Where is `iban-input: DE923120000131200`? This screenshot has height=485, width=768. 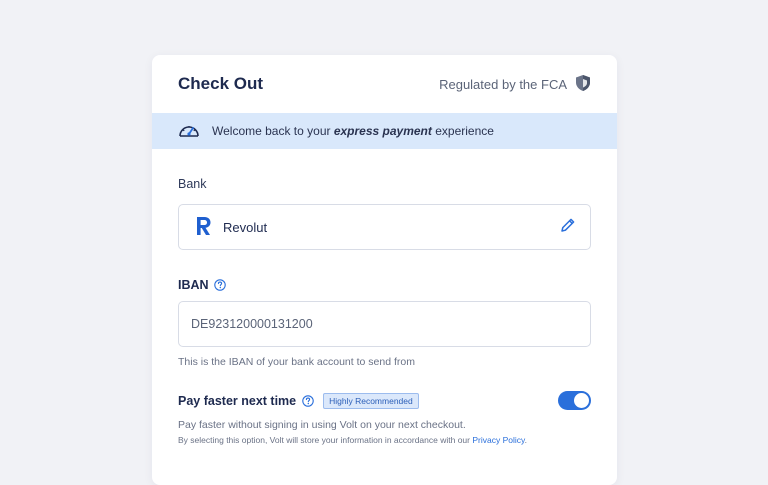 iban-input: DE923120000131200 is located at coordinates (384, 324).